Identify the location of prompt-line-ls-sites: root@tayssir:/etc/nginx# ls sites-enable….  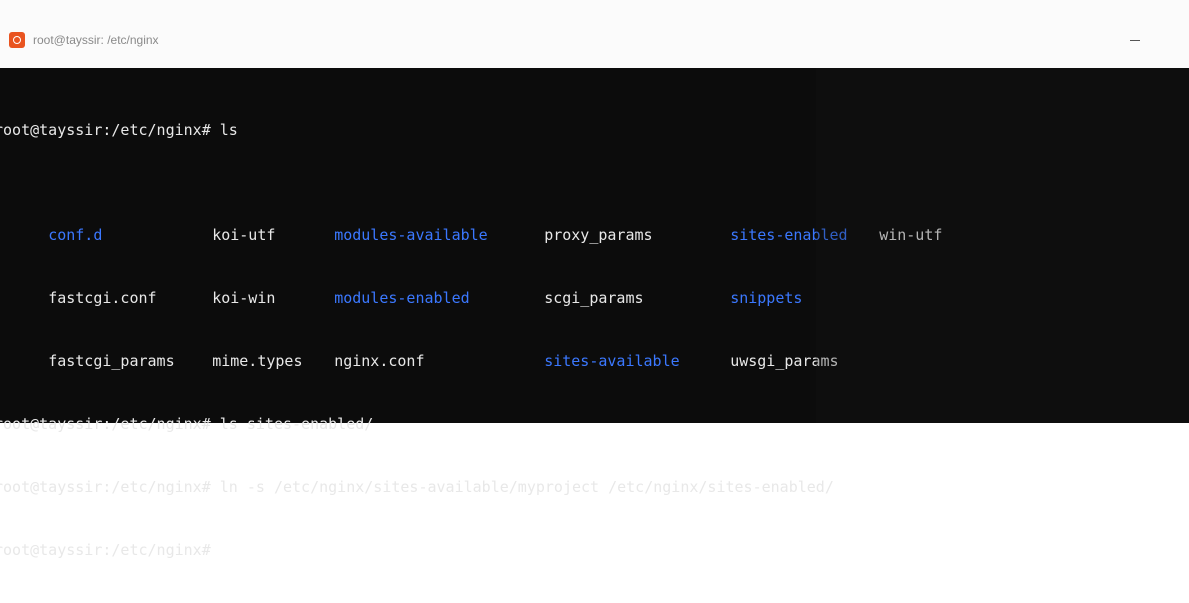
(187, 424).